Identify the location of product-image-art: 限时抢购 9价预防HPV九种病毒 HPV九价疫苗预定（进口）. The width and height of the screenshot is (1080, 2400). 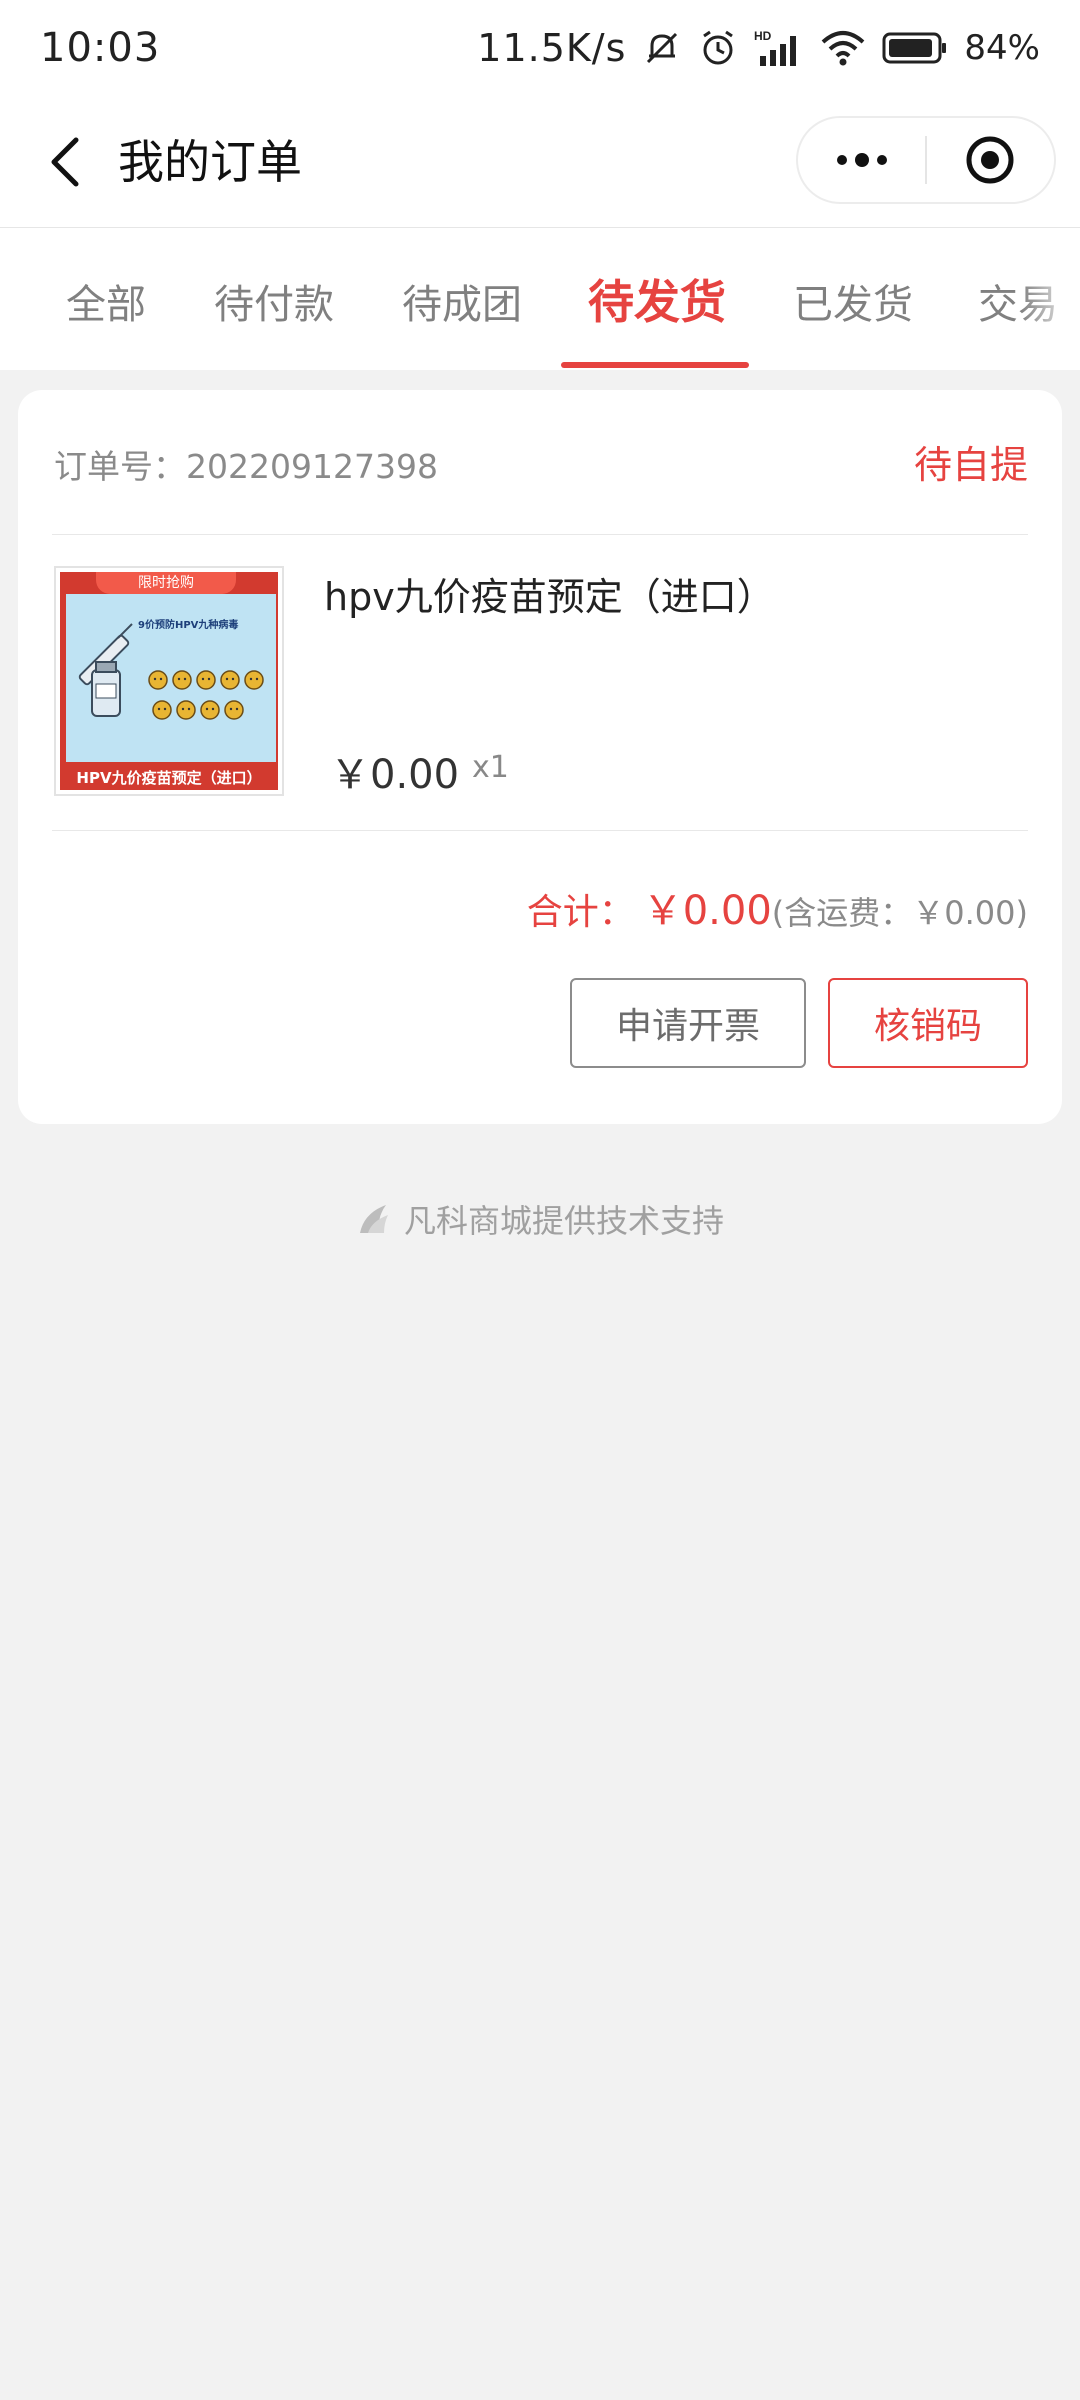
(169, 681).